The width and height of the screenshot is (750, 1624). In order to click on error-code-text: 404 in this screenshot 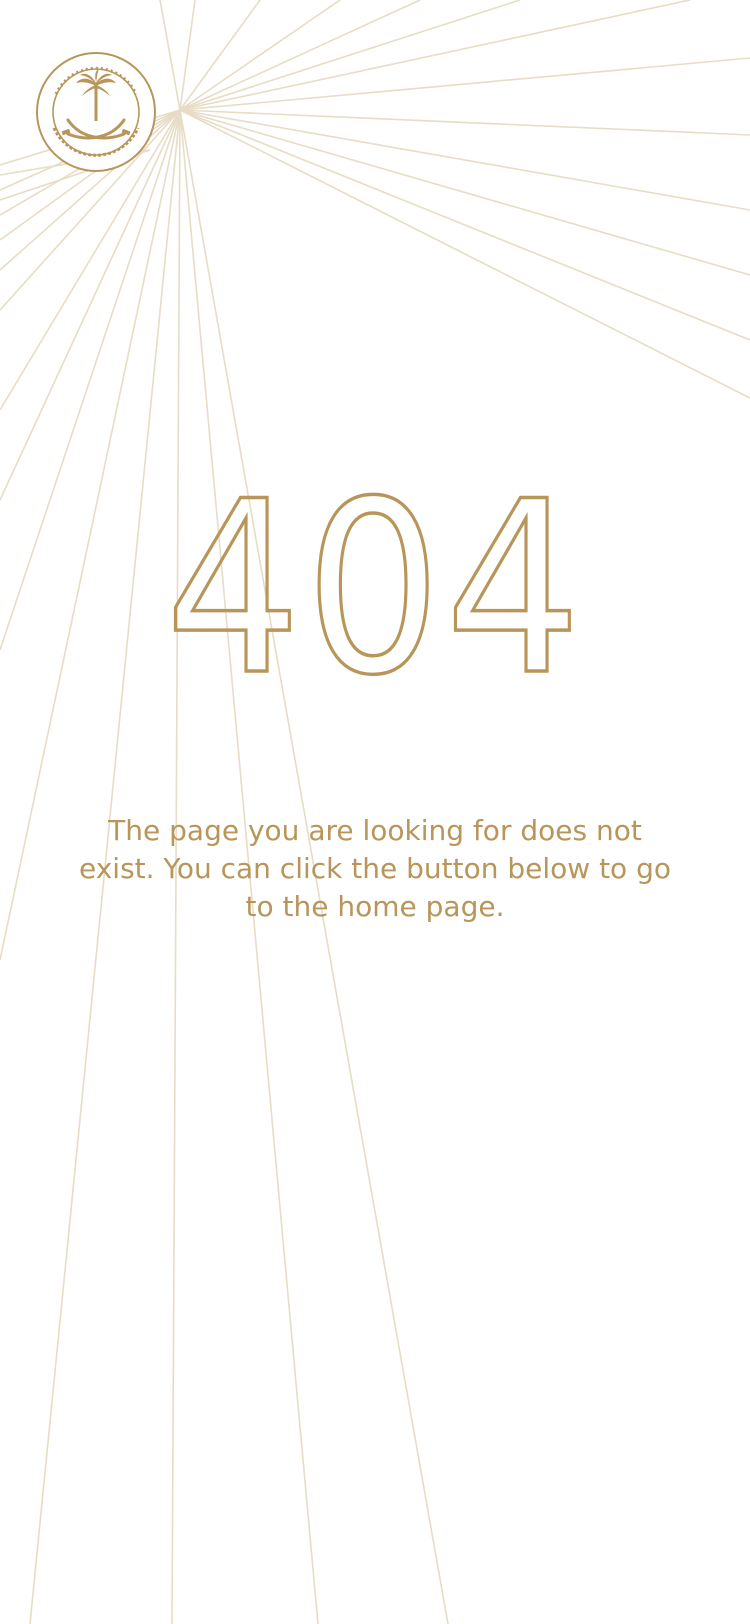, I will do `click(375, 591)`.